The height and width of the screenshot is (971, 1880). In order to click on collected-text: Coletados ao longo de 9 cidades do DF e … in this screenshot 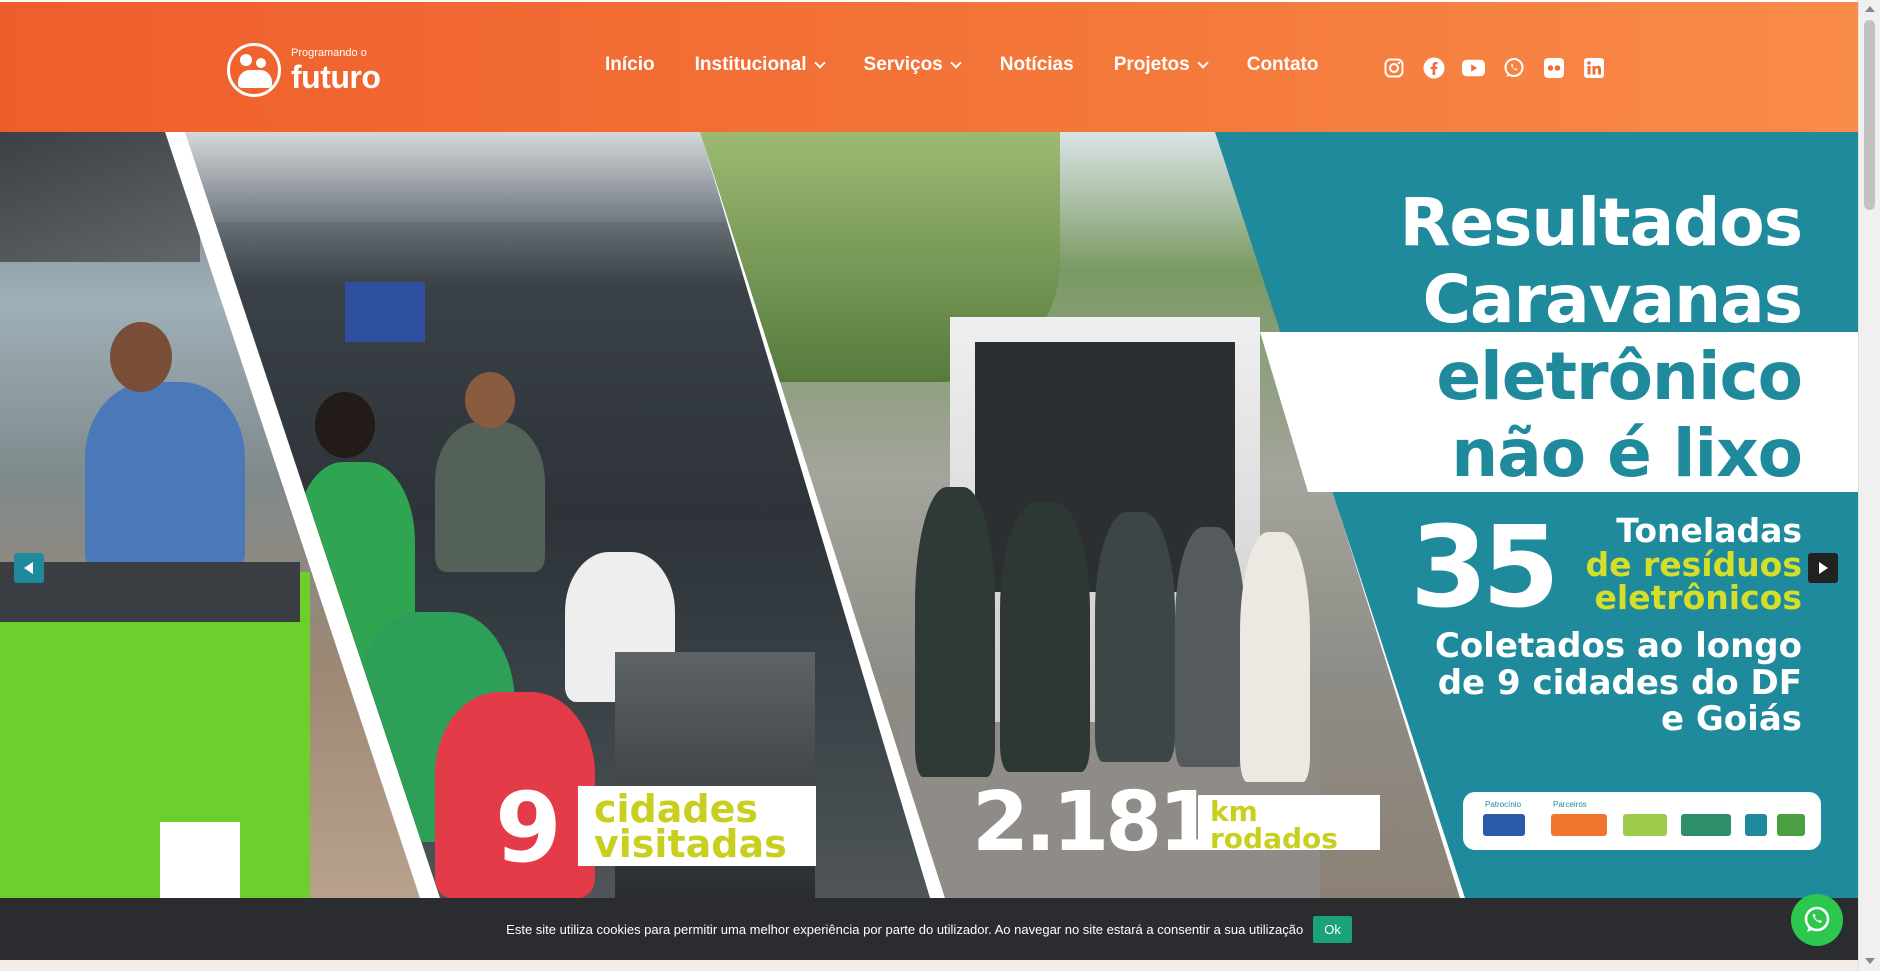, I will do `click(1618, 683)`.